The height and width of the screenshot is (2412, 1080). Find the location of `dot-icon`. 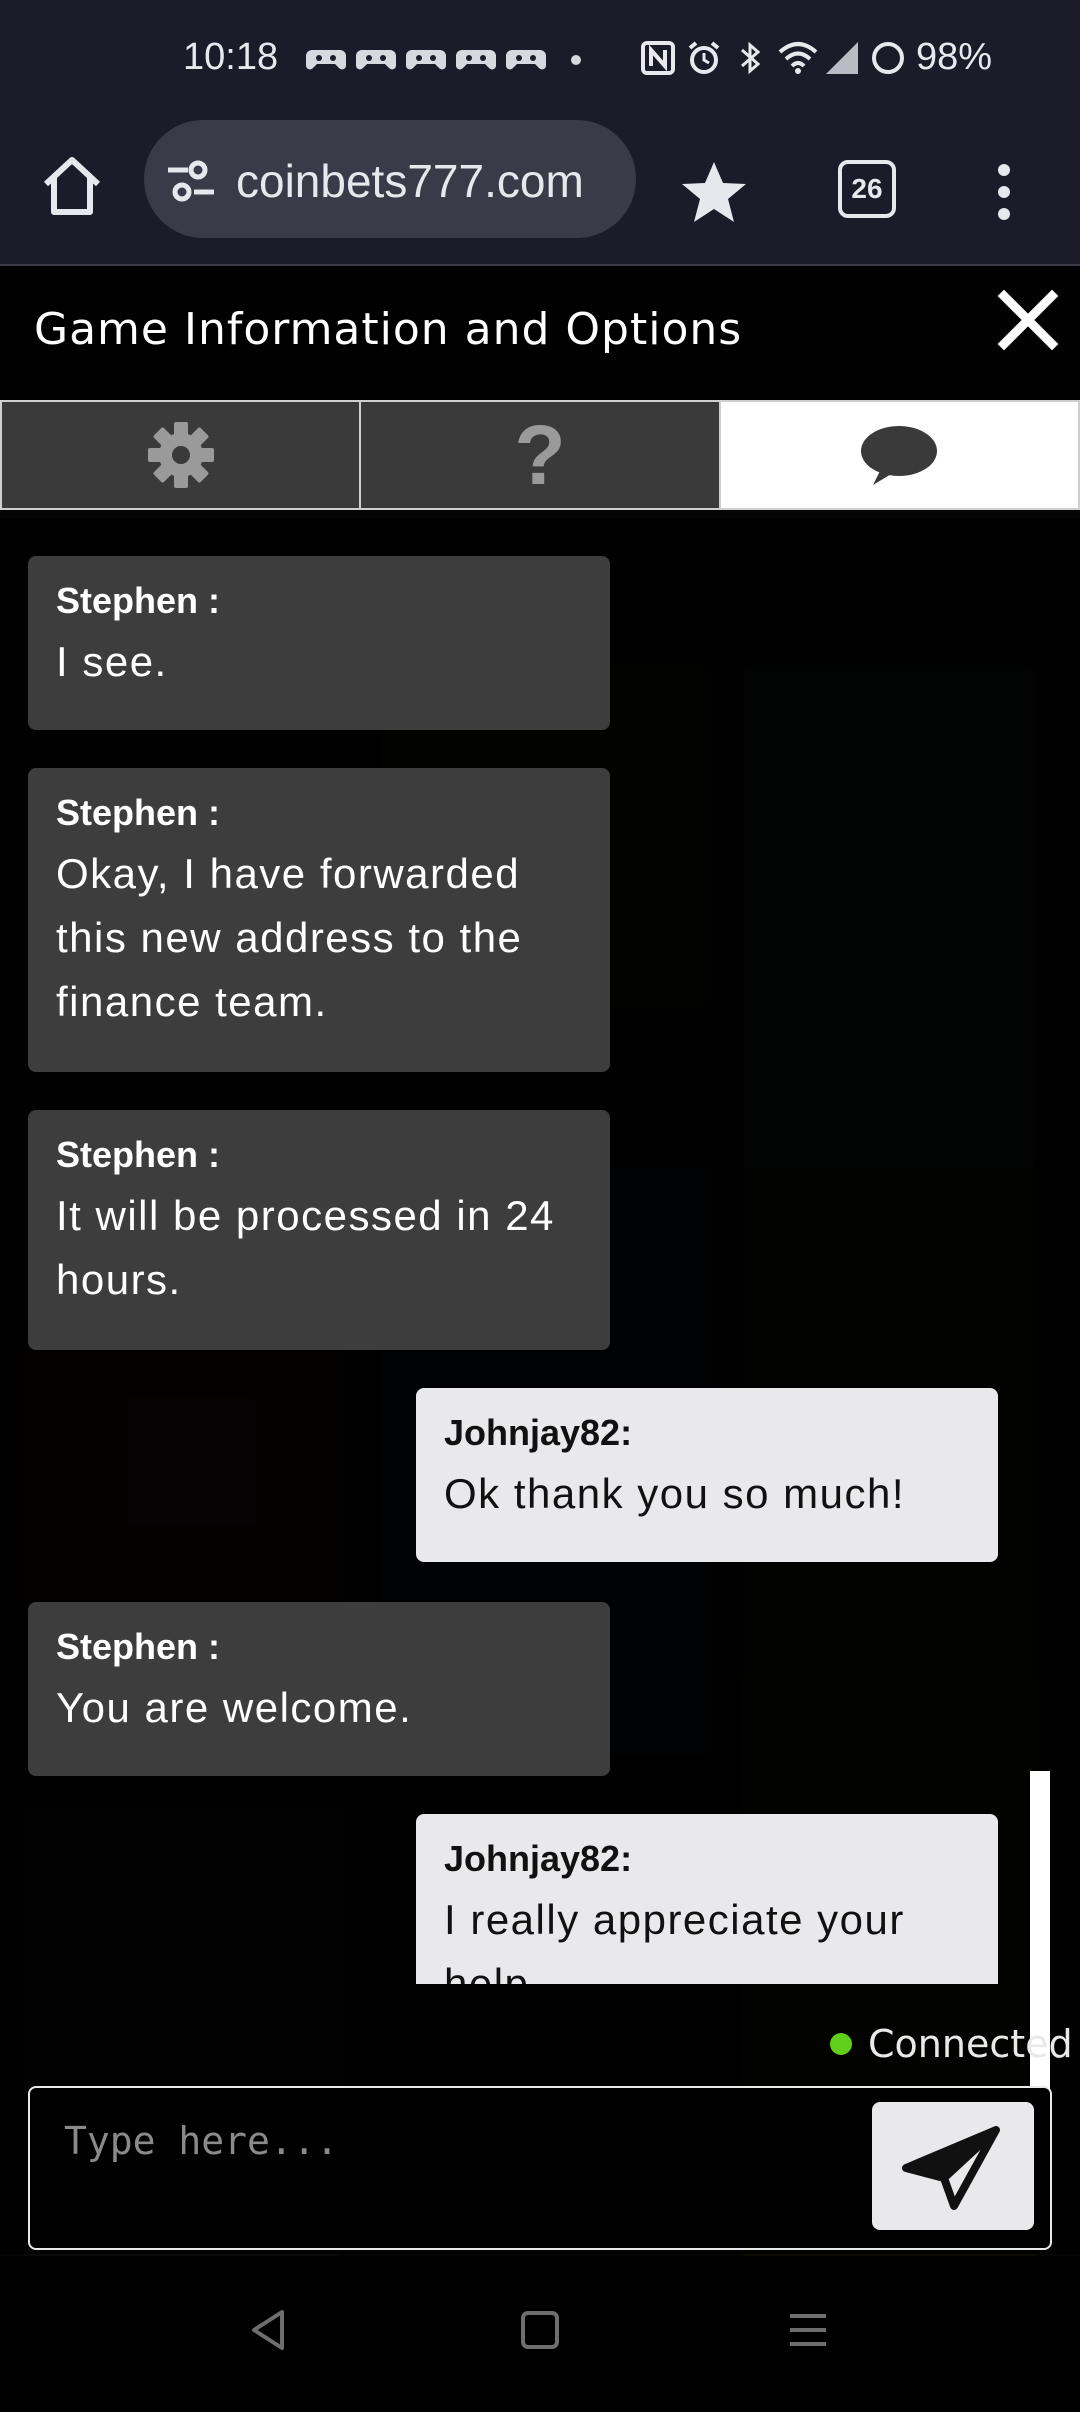

dot-icon is located at coordinates (576, 59).